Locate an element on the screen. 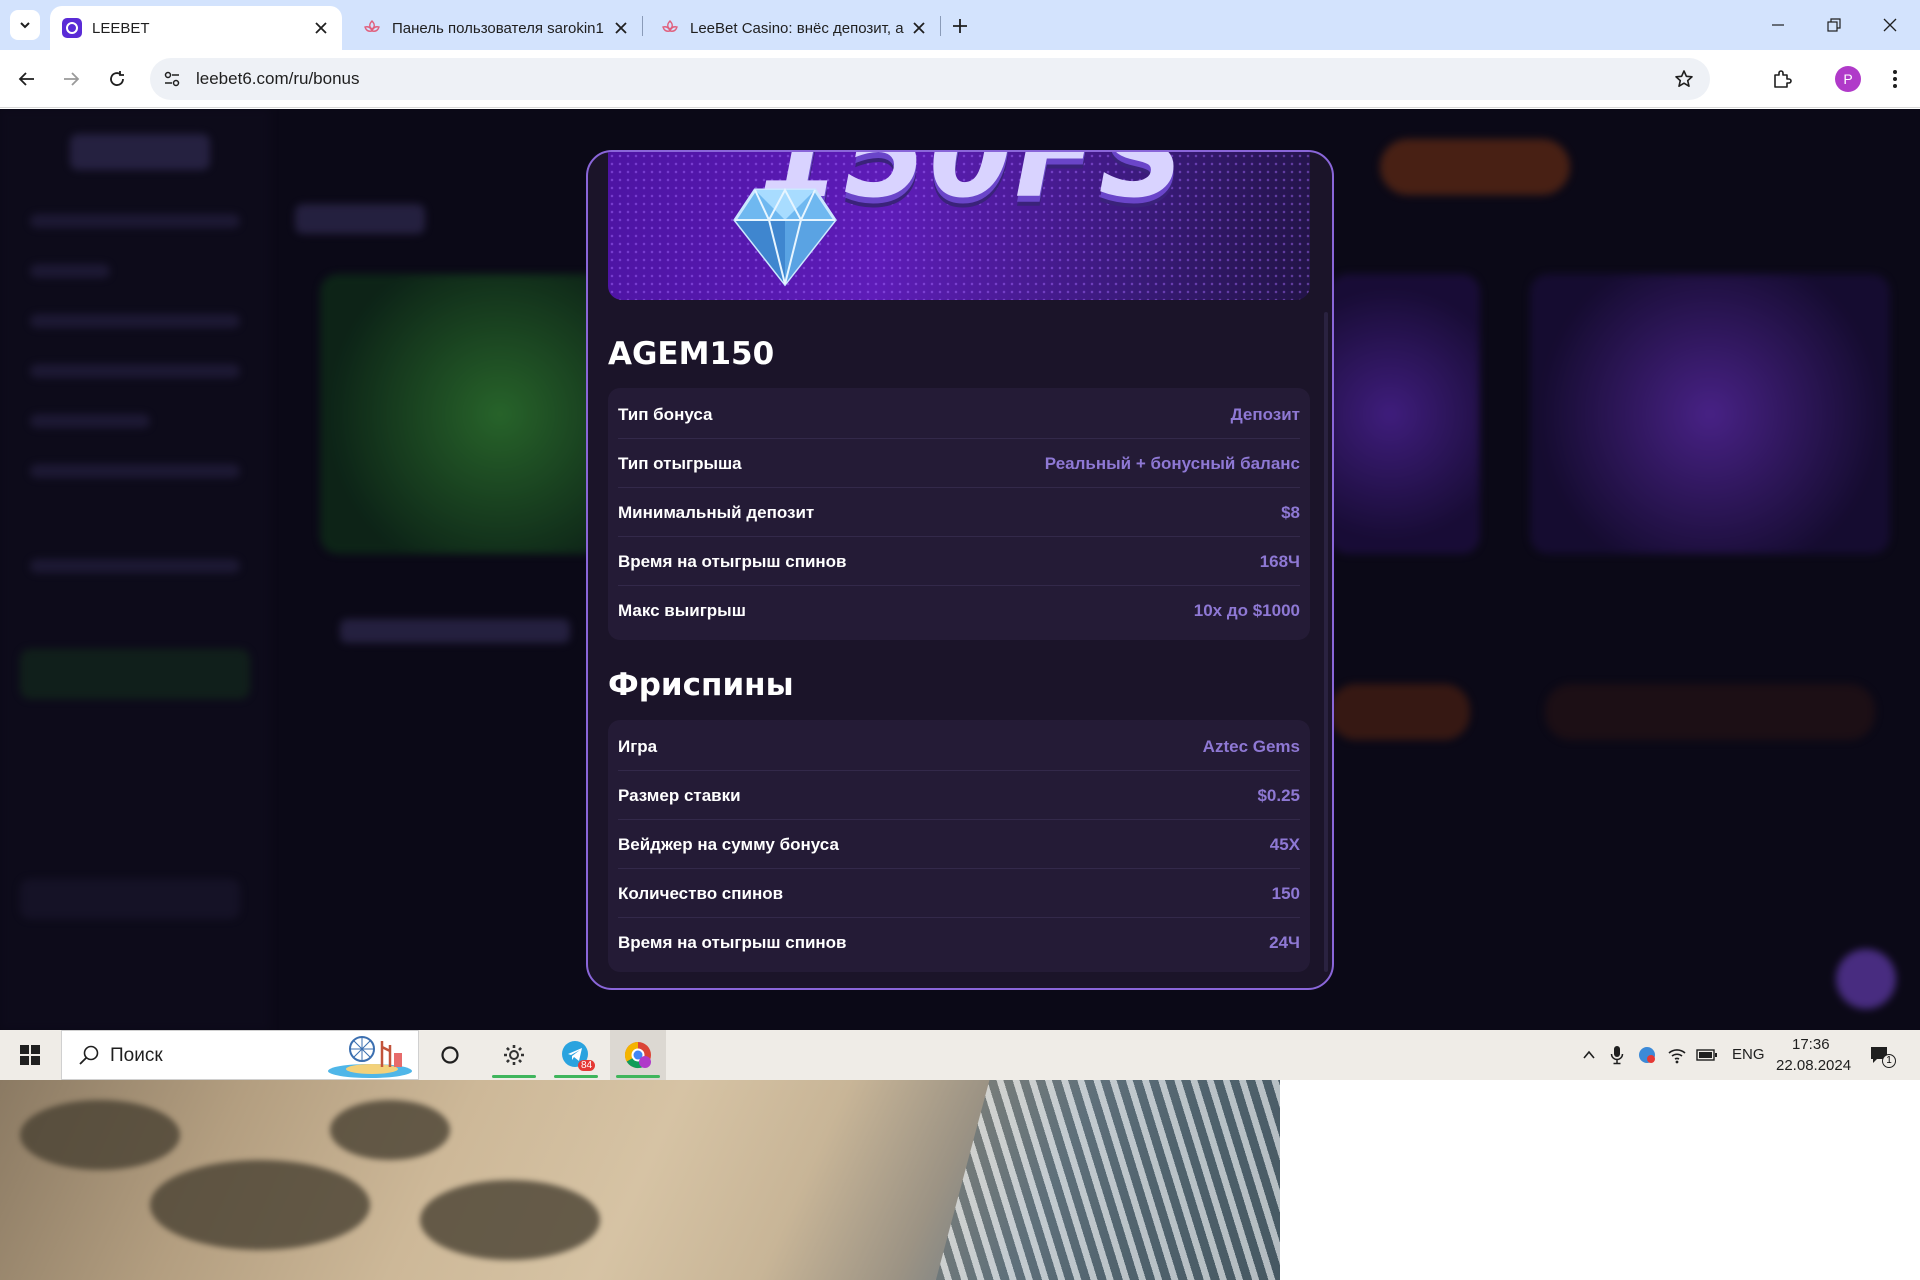  bonus-card is located at coordinates (470, 414).